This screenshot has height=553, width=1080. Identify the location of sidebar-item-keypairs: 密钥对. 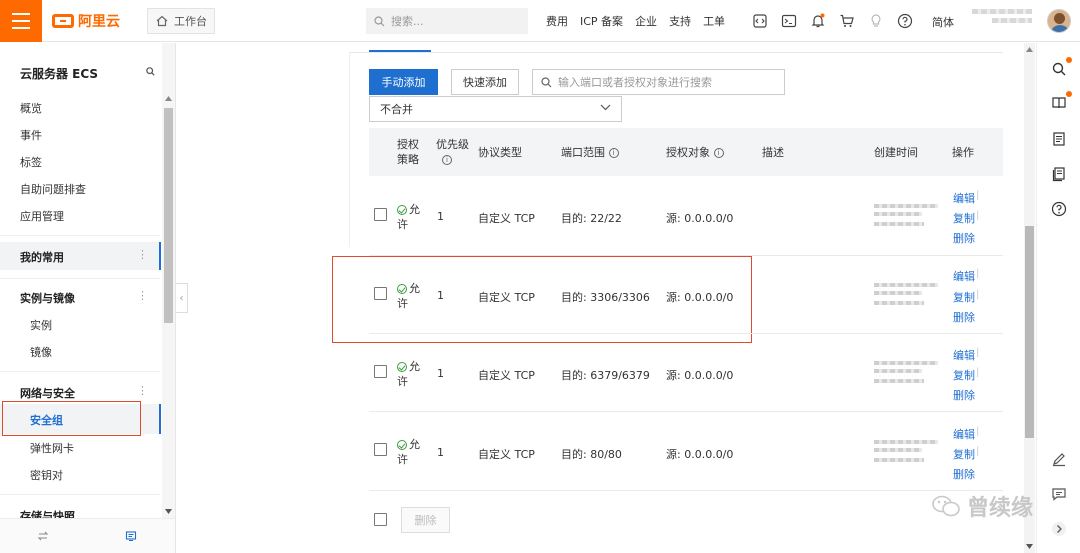
(46, 475).